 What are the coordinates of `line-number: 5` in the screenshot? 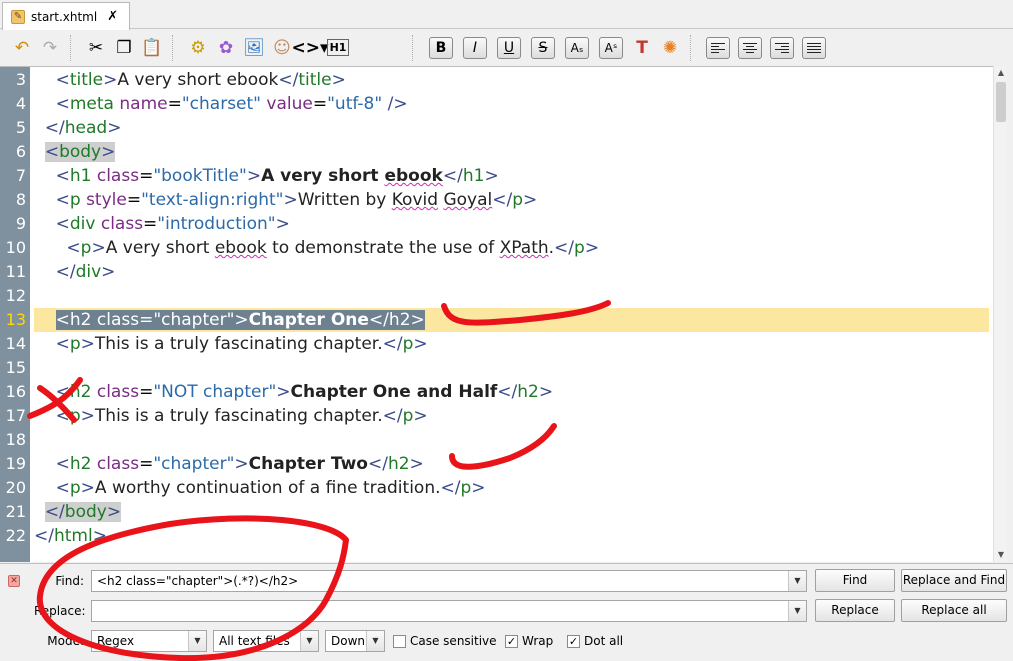 It's located at (20, 127).